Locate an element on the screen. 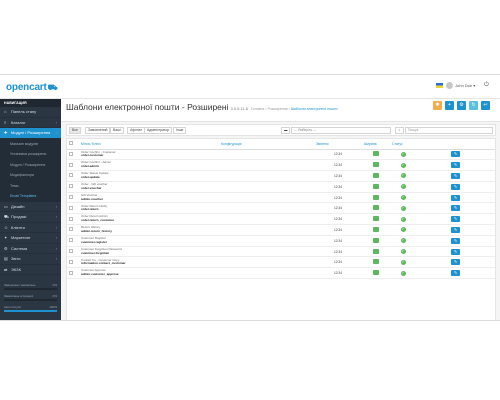 The image size is (500, 400). refresh-button: ↻ is located at coordinates (473, 105).